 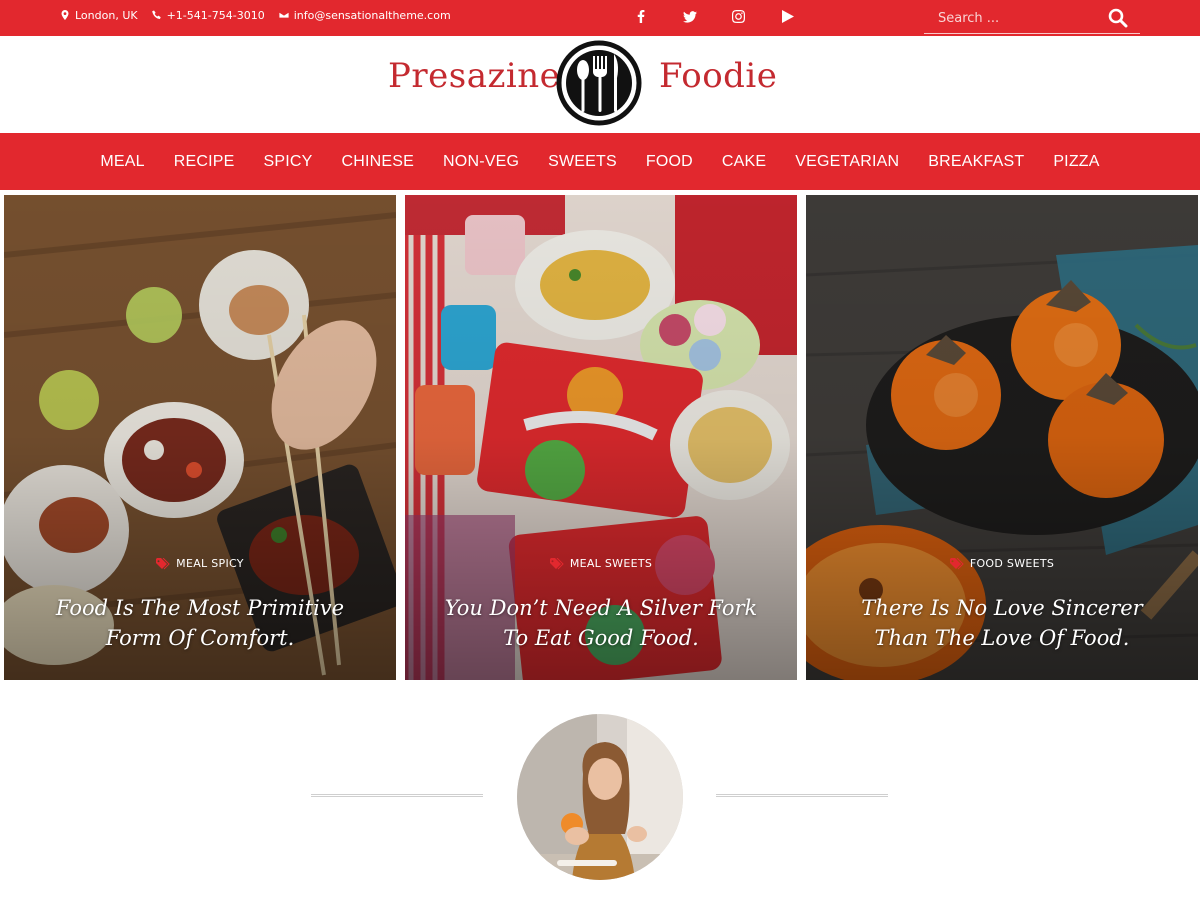 I want to click on nav-item-recipe: RECIPE, so click(x=204, y=162).